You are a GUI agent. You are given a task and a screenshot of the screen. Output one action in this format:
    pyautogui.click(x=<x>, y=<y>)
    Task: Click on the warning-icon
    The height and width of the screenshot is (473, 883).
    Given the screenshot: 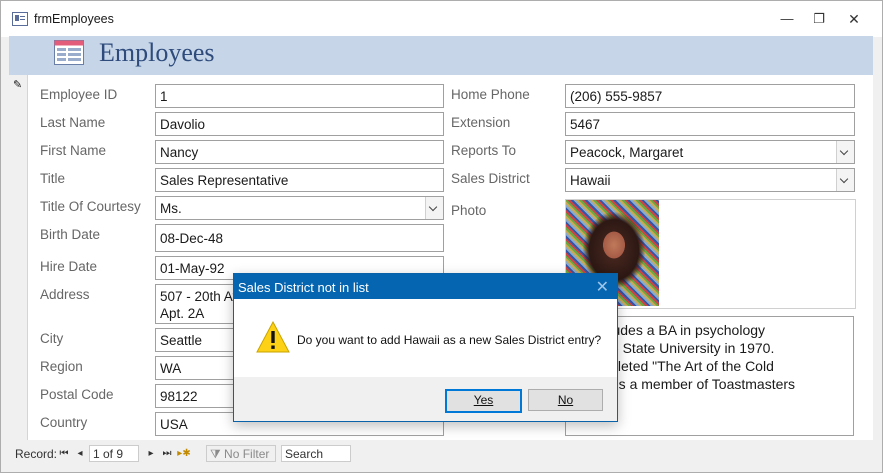 What is the action you would take?
    pyautogui.click(x=273, y=337)
    